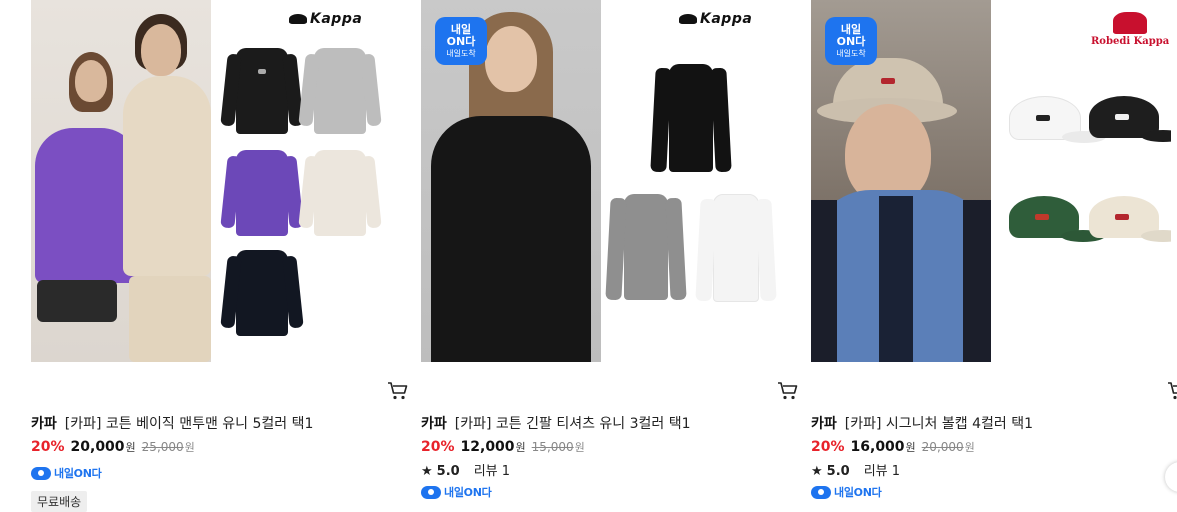 The height and width of the screenshot is (512, 1177). I want to click on original-price: 20,000, so click(942, 447).